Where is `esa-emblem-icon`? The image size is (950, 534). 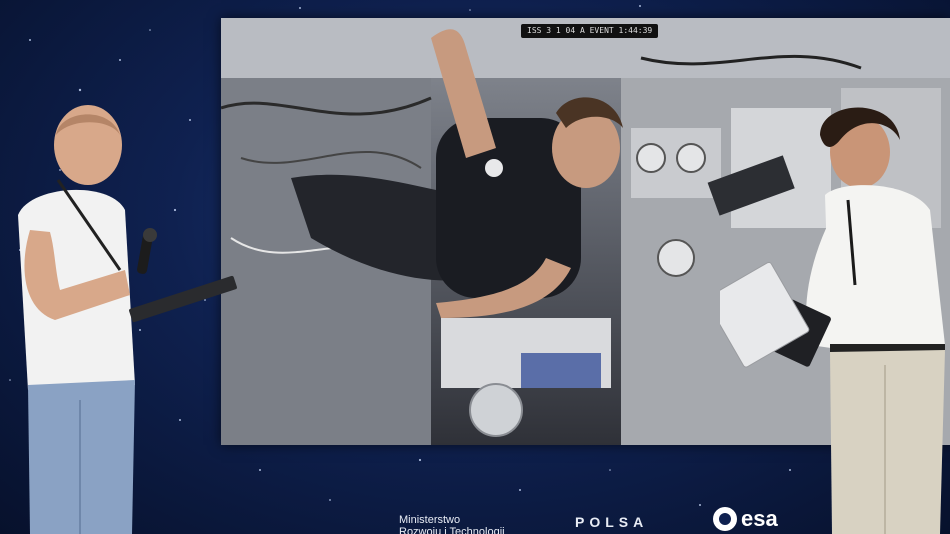 esa-emblem-icon is located at coordinates (725, 519).